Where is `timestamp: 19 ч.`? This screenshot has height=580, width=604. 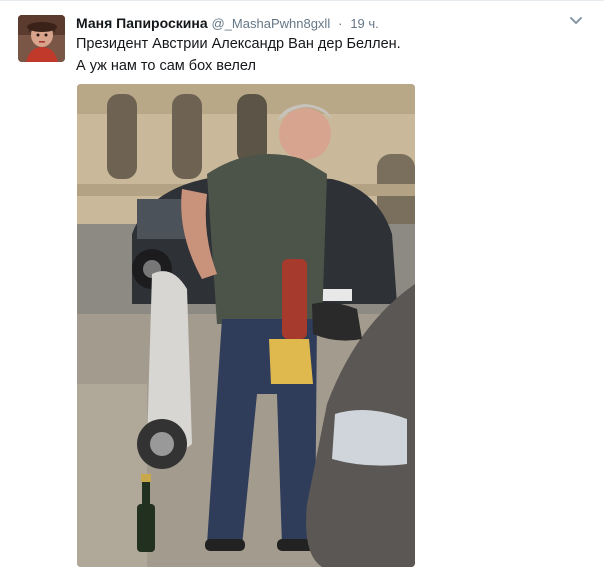
timestamp: 19 ч. is located at coordinates (364, 23).